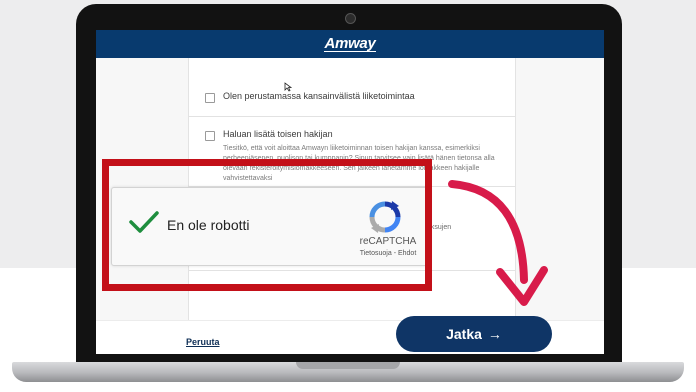 This screenshot has width=696, height=392. I want to click on amway-logo: Amway, so click(350, 43).